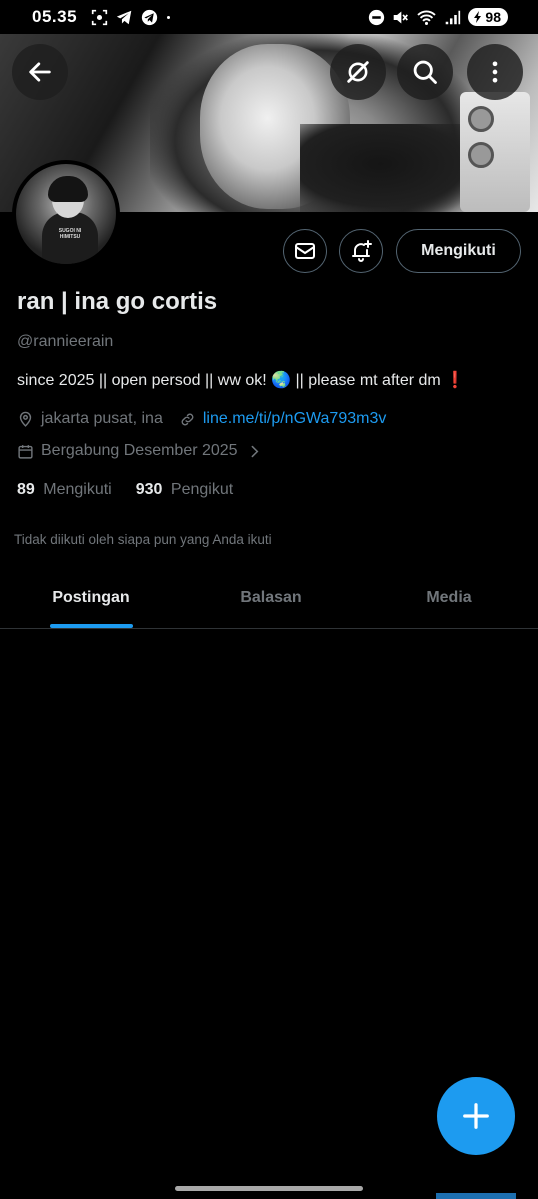  I want to click on link-icon, so click(187, 419).